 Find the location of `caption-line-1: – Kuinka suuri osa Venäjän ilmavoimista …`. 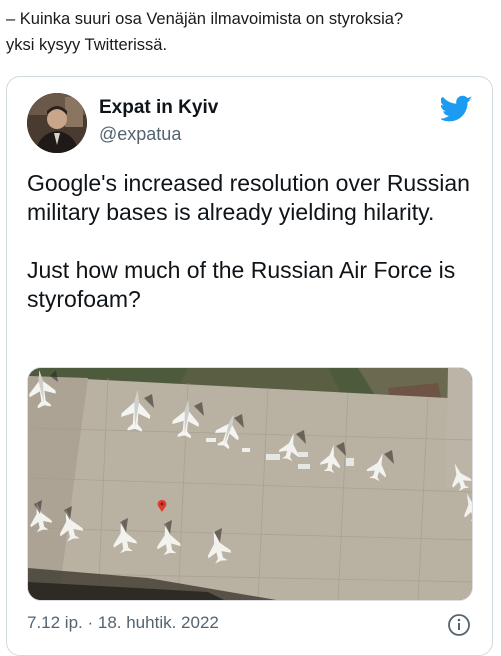

caption-line-1: – Kuinka suuri osa Venäjän ilmavoimista … is located at coordinates (205, 19).